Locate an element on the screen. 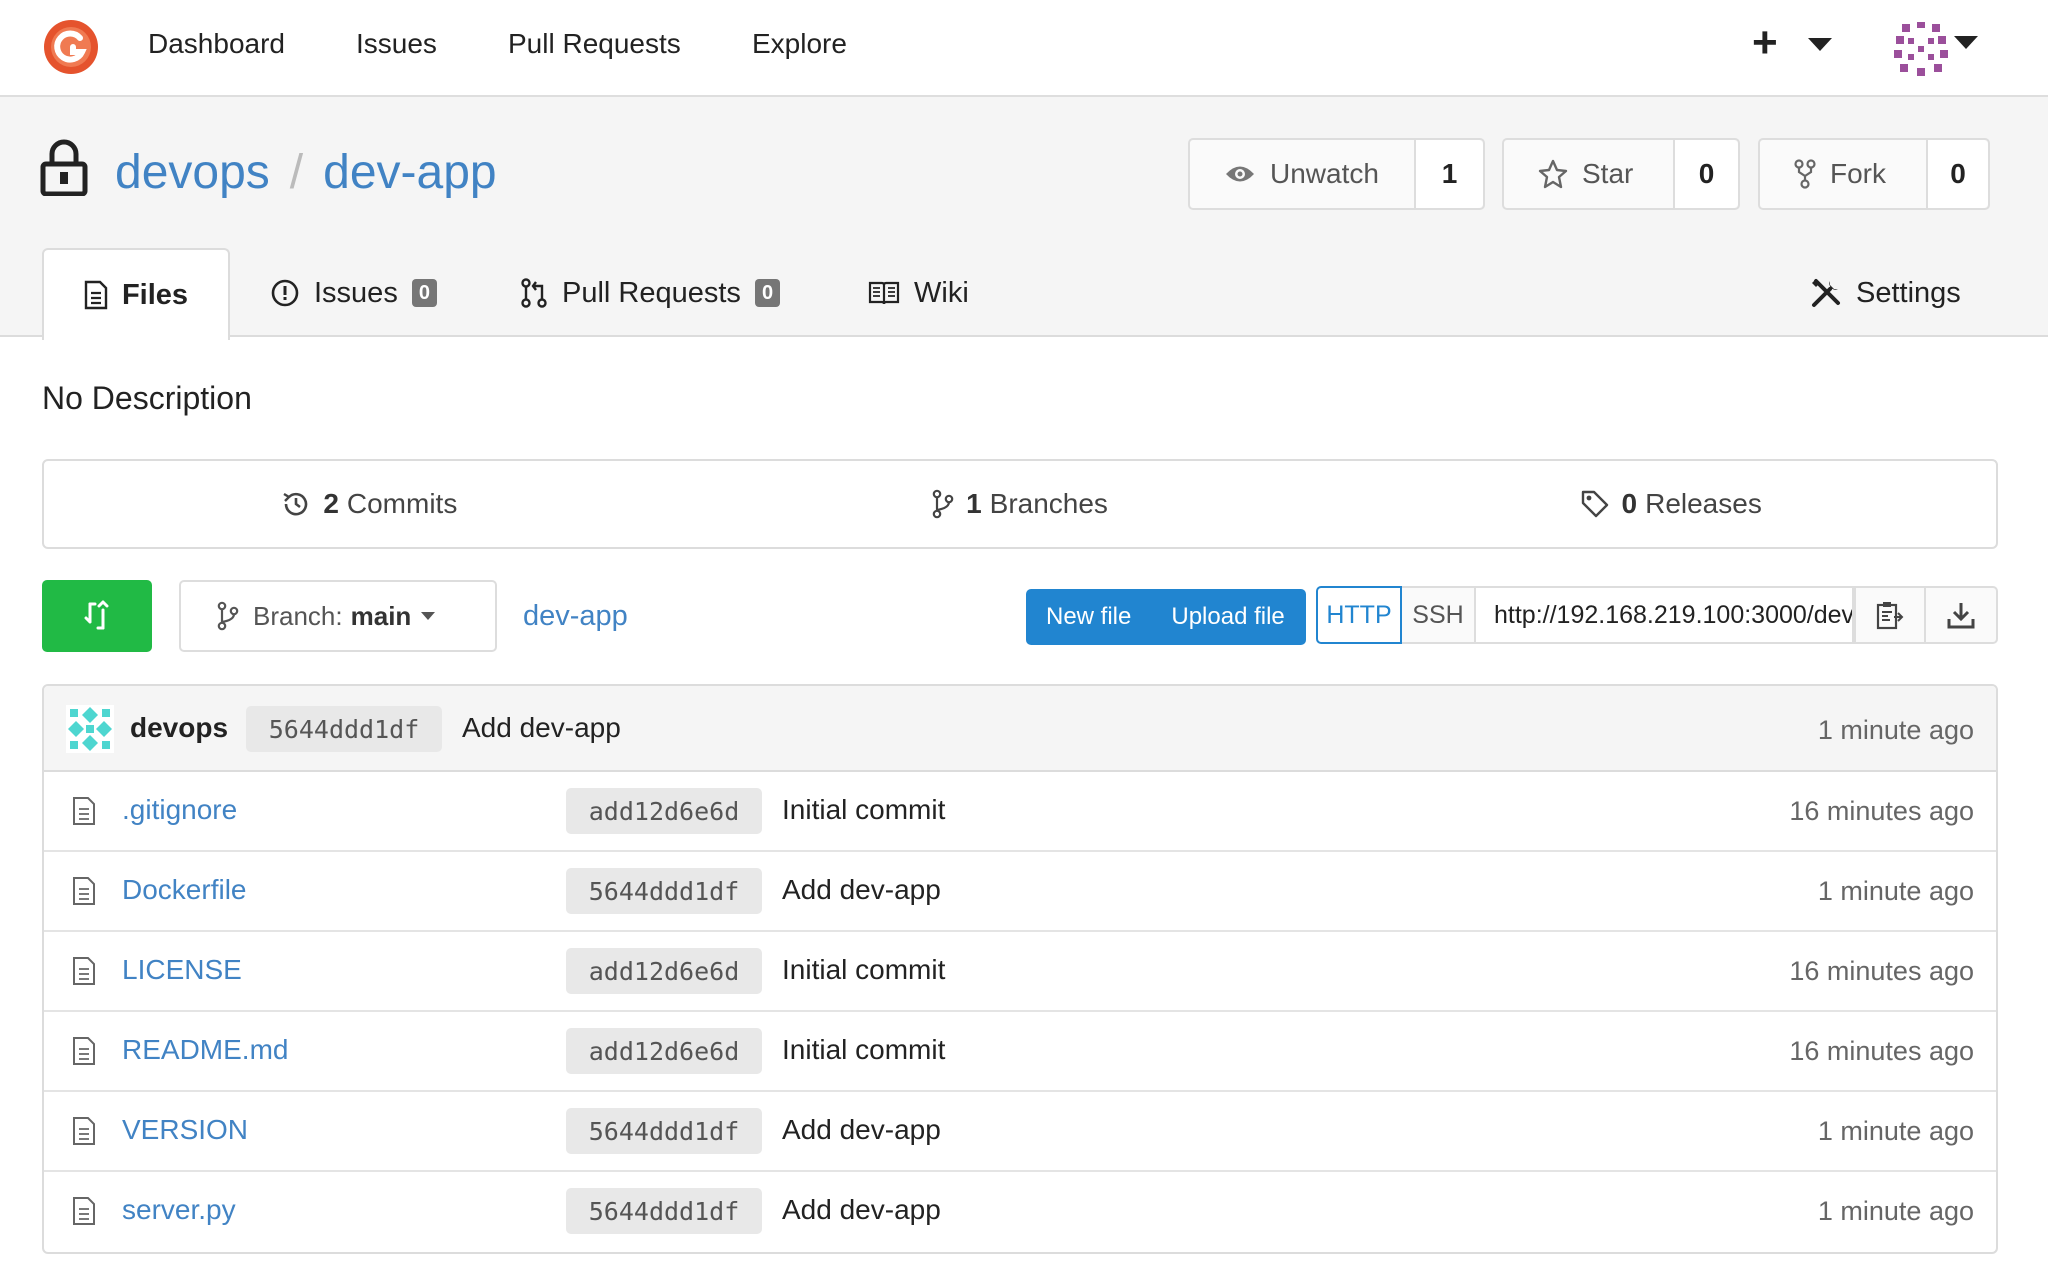 The image size is (2048, 1268). unwatch-label: Unwatch is located at coordinates (1324, 173).